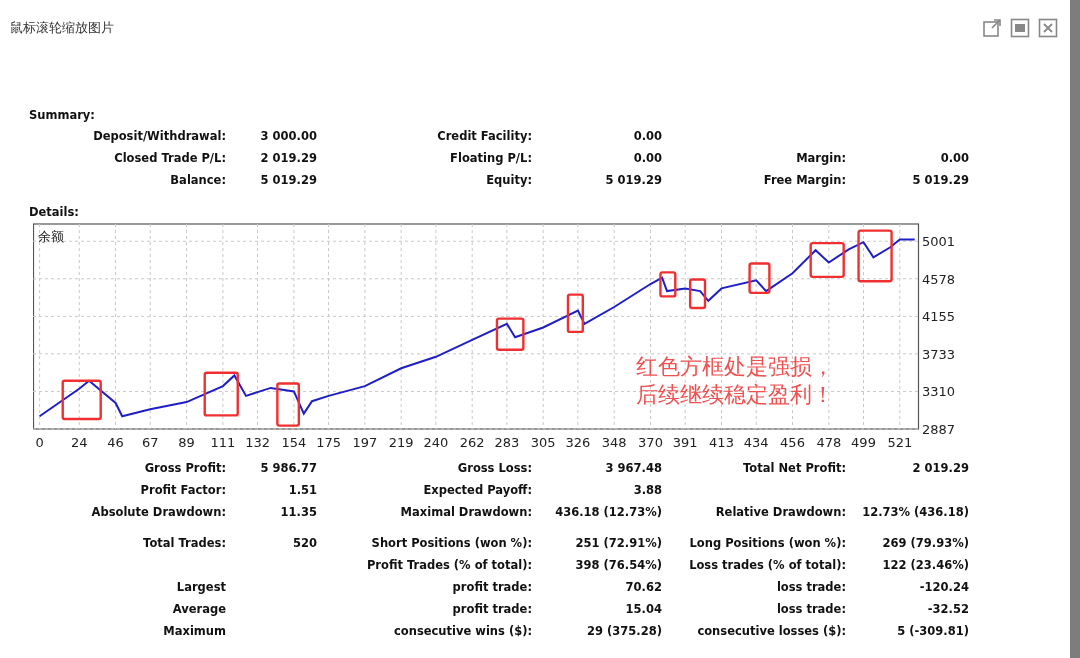 The height and width of the screenshot is (658, 1080). I want to click on tick-label: 154, so click(294, 442).